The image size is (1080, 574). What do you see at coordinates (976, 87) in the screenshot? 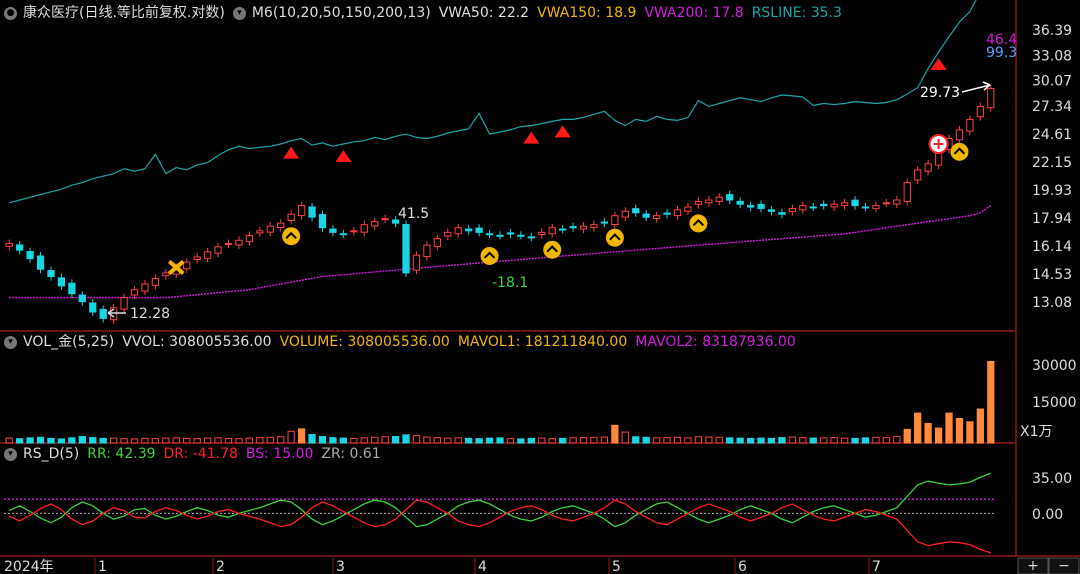
I see `last-price-arrow-icon` at bounding box center [976, 87].